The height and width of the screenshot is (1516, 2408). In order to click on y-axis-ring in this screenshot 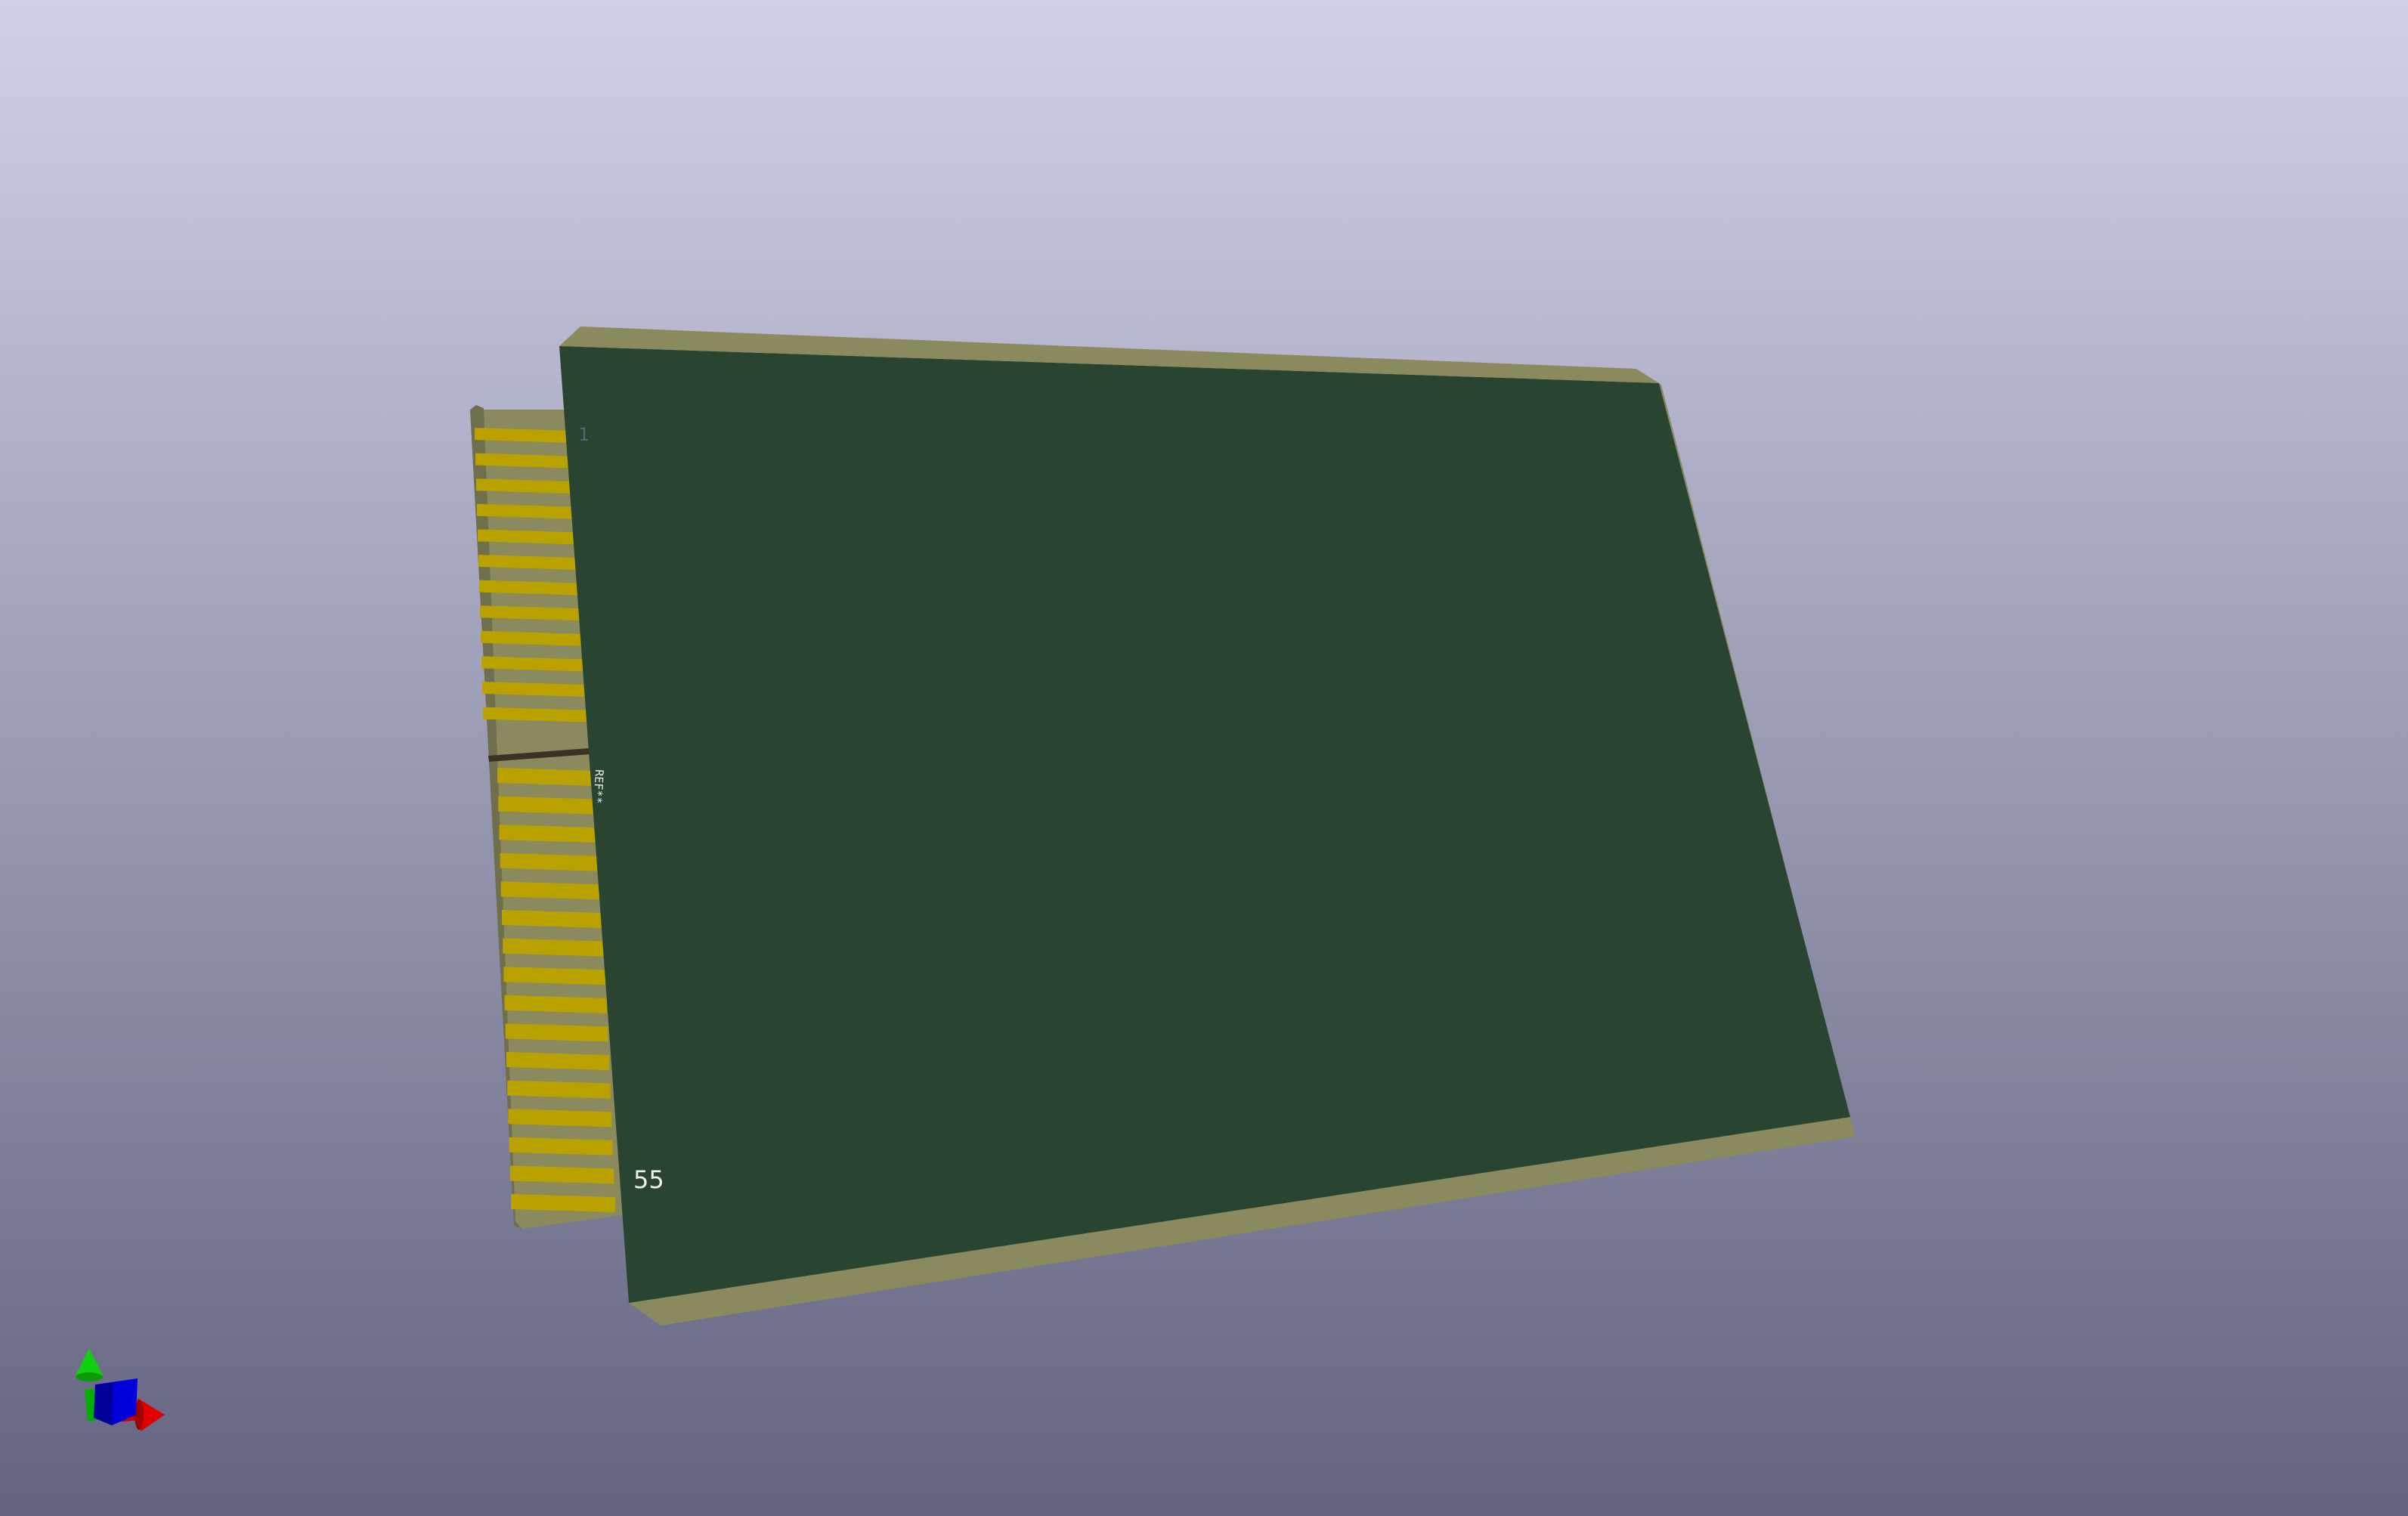, I will do `click(89, 1376)`.